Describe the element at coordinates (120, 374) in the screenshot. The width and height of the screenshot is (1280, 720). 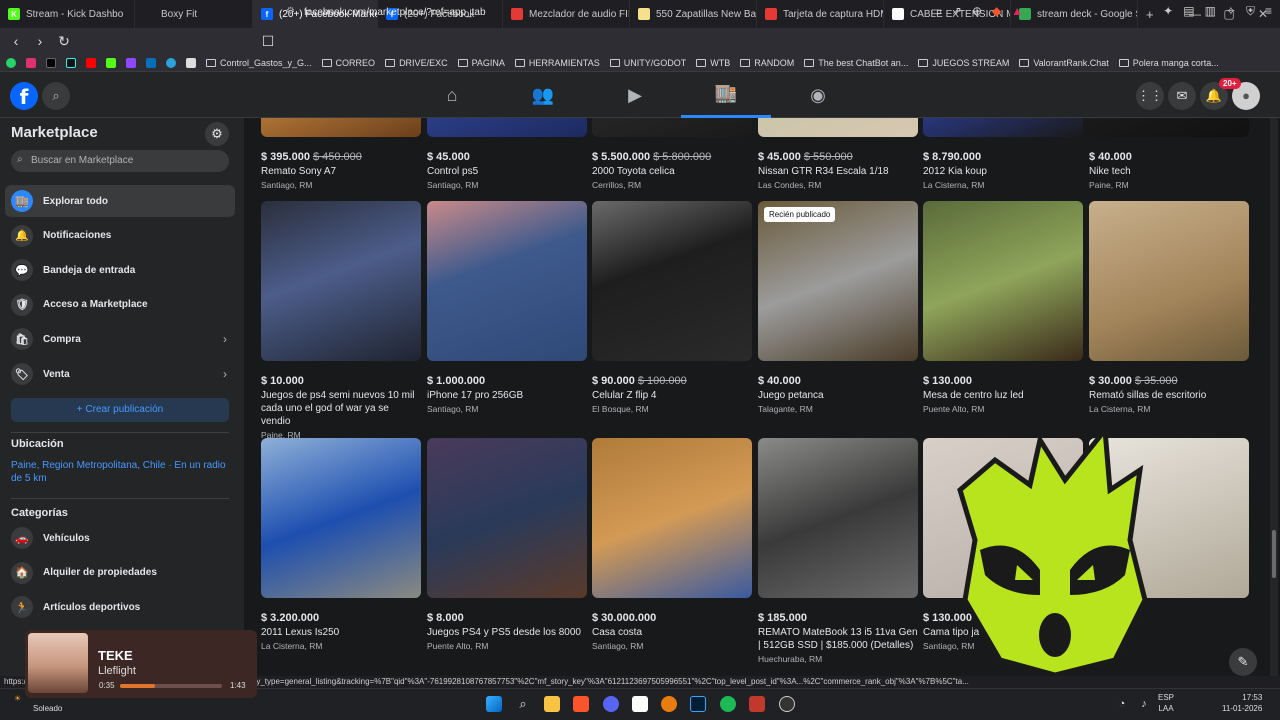
I see `sidebar-item-venta: 🏷 Venta ›` at that location.